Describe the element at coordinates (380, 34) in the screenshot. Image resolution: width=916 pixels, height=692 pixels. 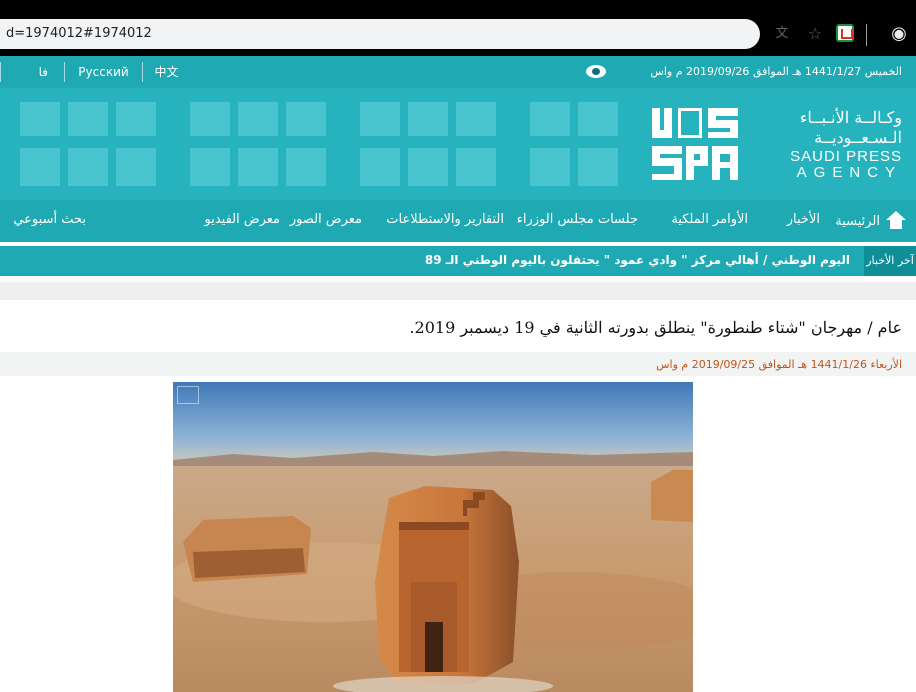
I see `address-bar: d=1974012#1974012` at that location.